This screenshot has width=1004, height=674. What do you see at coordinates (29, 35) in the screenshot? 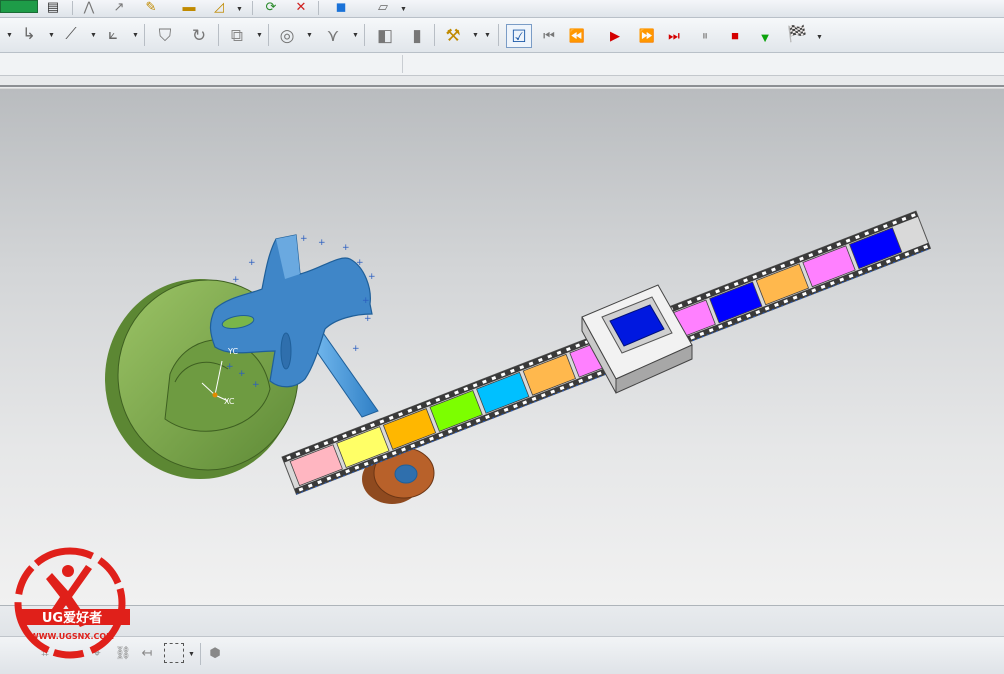
I see `point-icon: ↳` at bounding box center [29, 35].